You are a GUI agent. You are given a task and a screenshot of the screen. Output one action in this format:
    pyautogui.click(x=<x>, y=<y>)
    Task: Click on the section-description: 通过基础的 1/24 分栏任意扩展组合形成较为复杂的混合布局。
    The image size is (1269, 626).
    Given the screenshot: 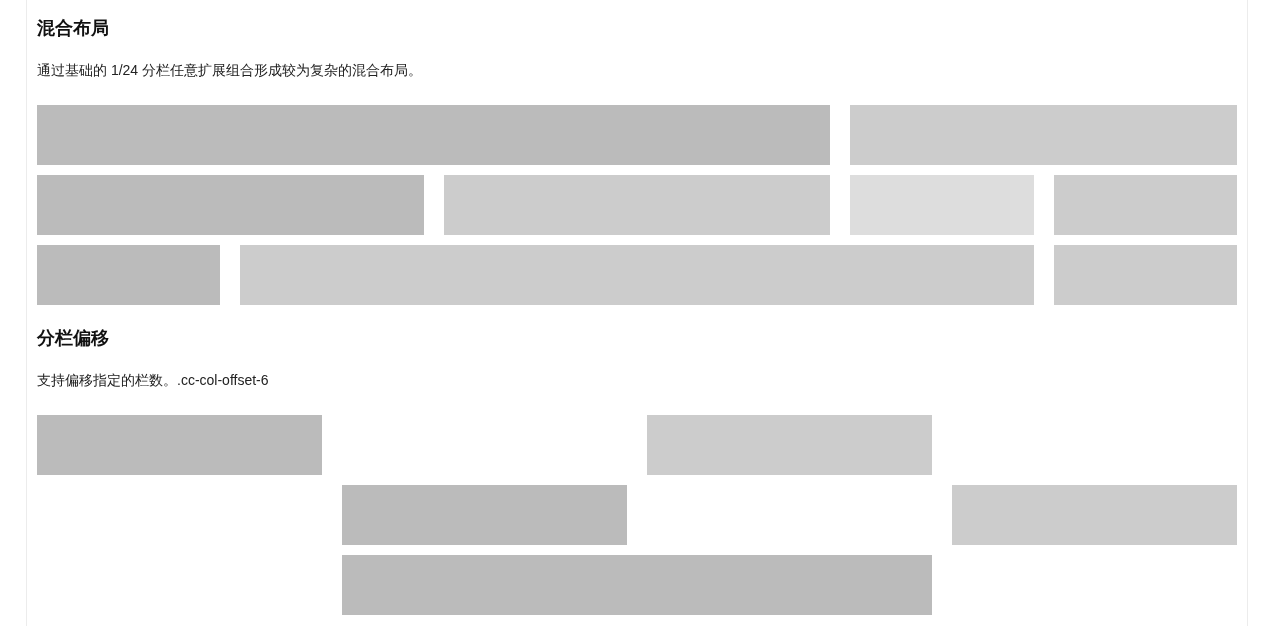 What is the action you would take?
    pyautogui.click(x=230, y=70)
    